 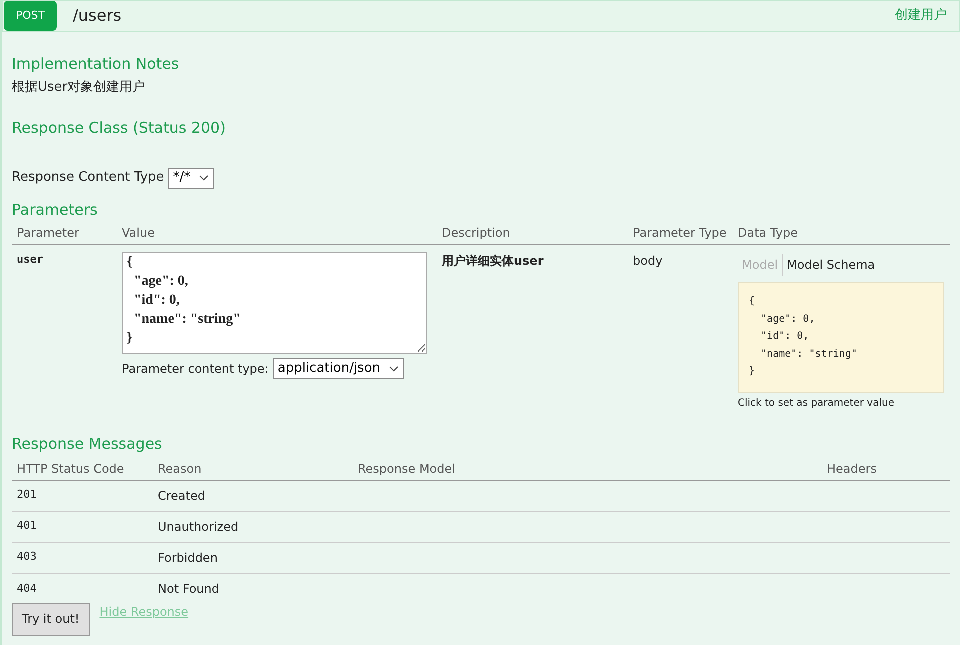 I want to click on section-title: Implementation Notes, so click(x=96, y=64).